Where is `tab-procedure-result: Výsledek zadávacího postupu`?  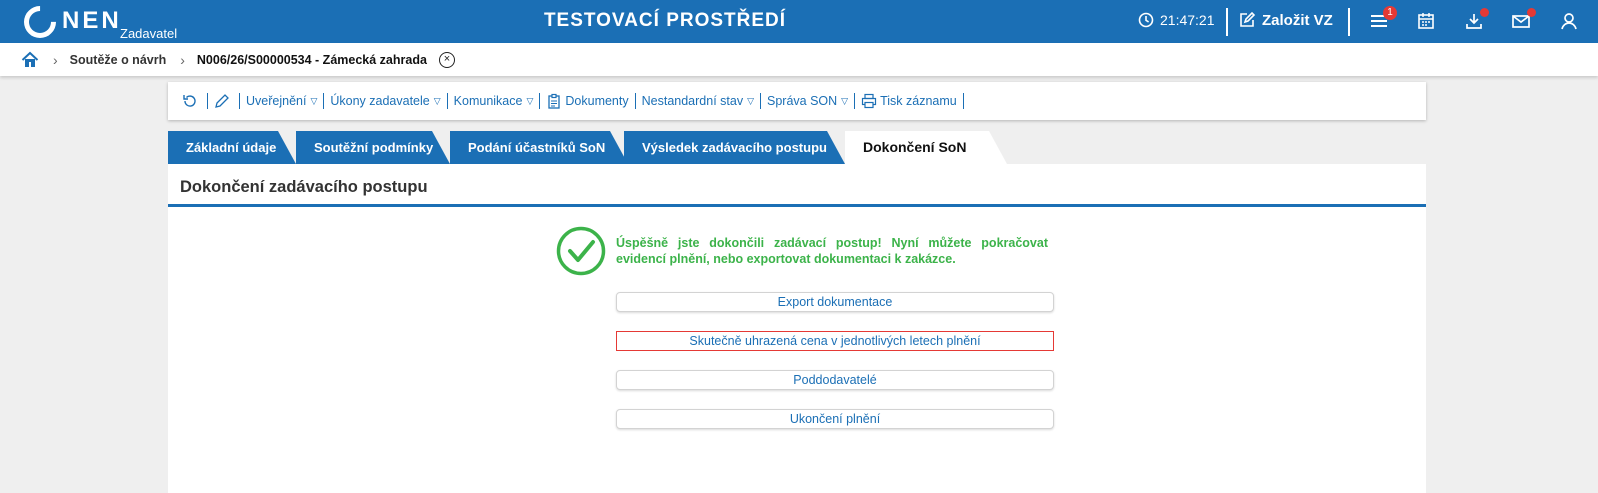 tab-procedure-result: Výsledek zadávacího postupu is located at coordinates (734, 147).